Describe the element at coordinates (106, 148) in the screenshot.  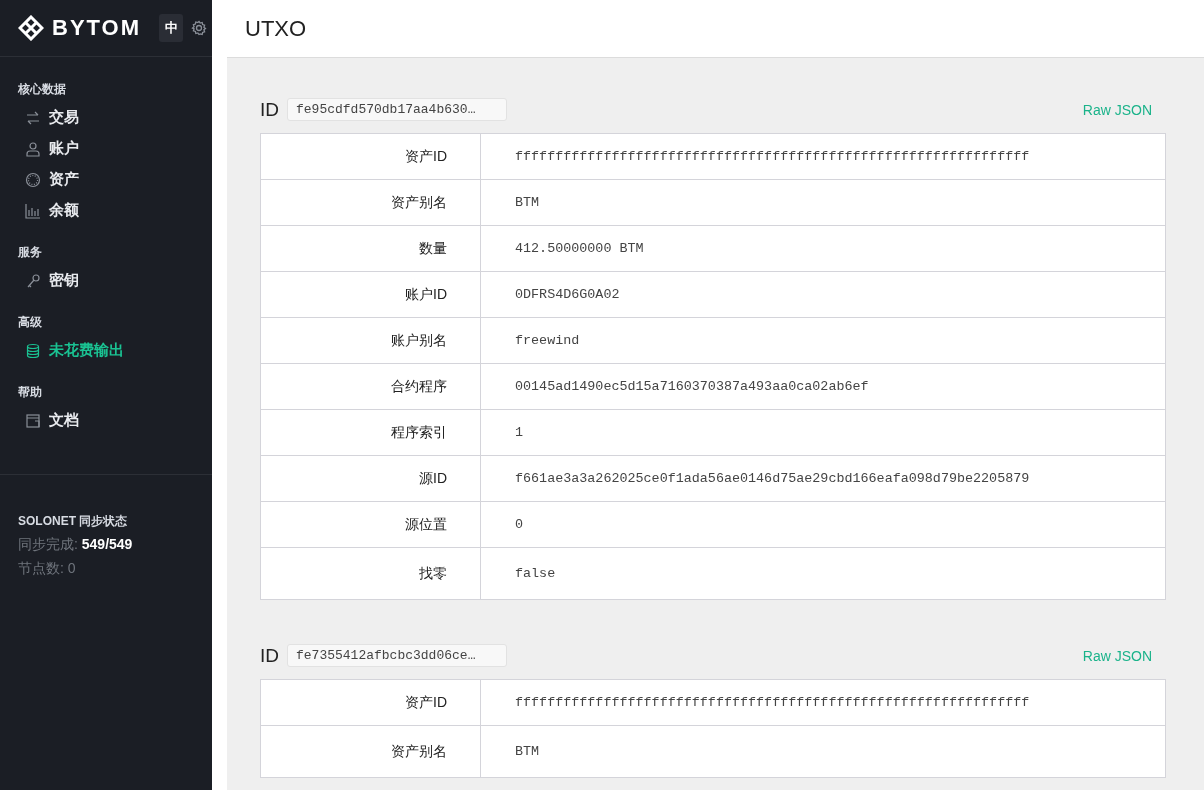
I see `nav-item: 账户` at that location.